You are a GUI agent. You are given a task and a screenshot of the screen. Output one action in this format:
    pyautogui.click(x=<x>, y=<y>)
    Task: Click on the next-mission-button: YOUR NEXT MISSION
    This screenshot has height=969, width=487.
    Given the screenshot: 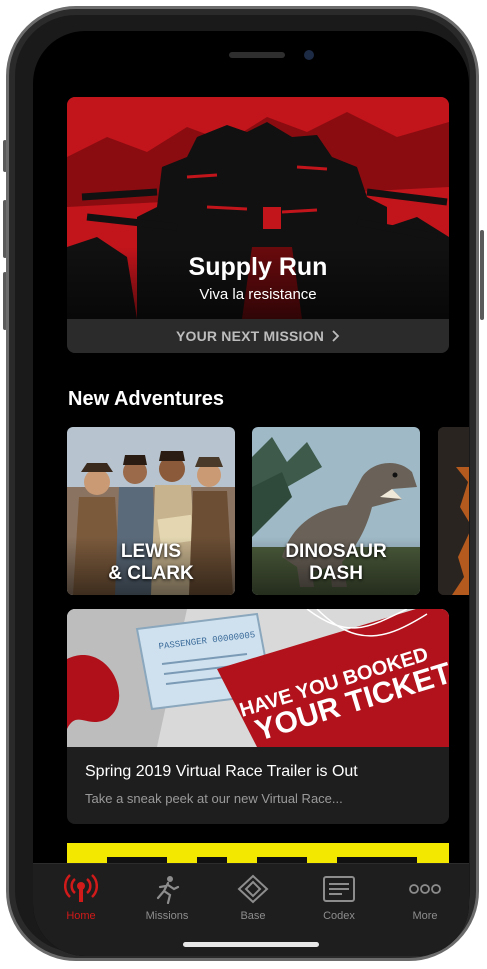 What is the action you would take?
    pyautogui.click(x=258, y=336)
    